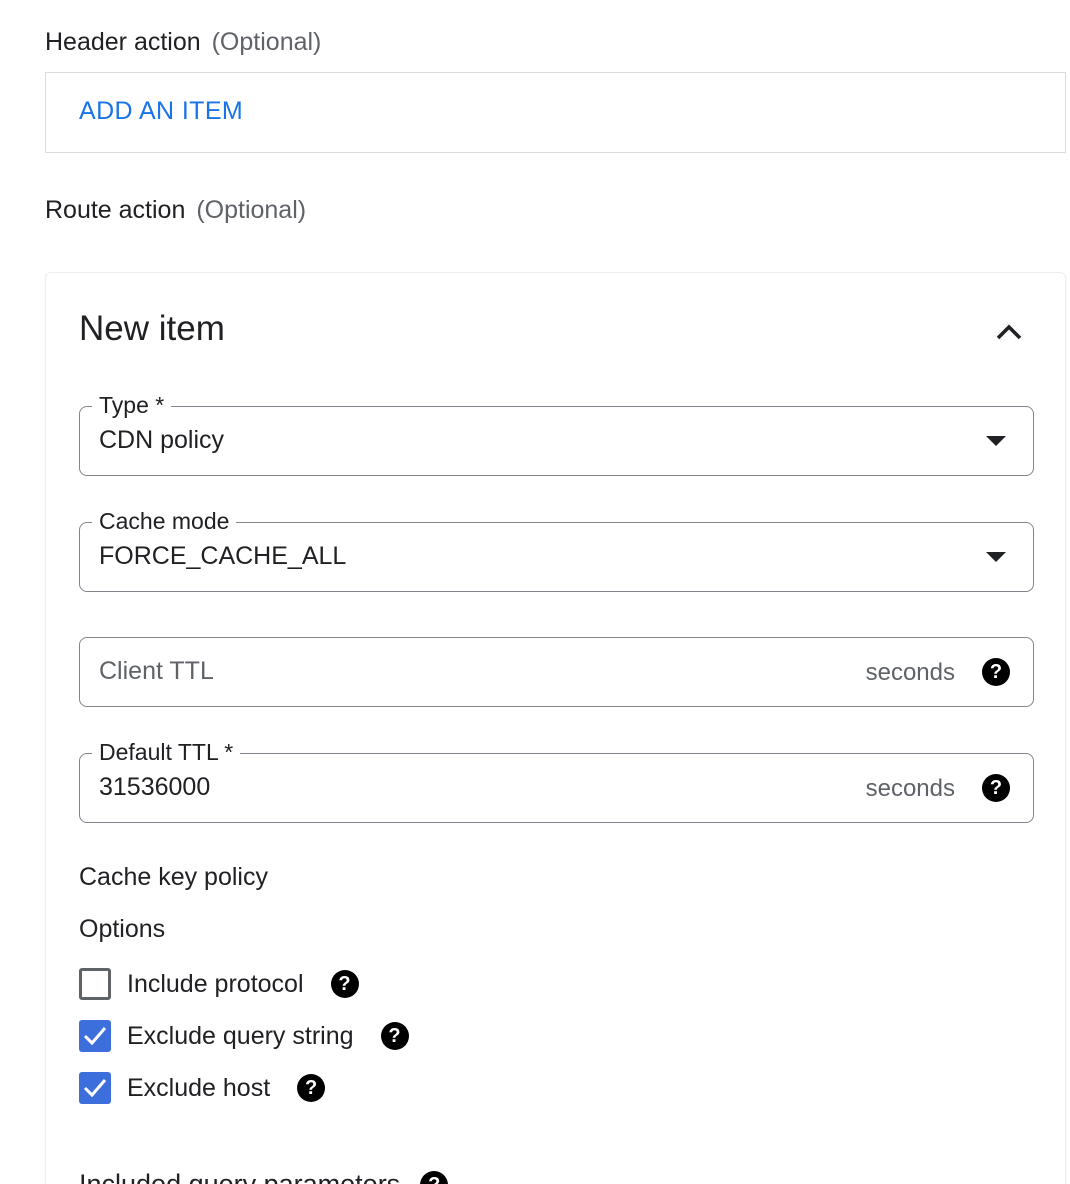 Image resolution: width=1070 pixels, height=1184 pixels. I want to click on client-ttl-input: Client TTL seconds ?, so click(556, 672).